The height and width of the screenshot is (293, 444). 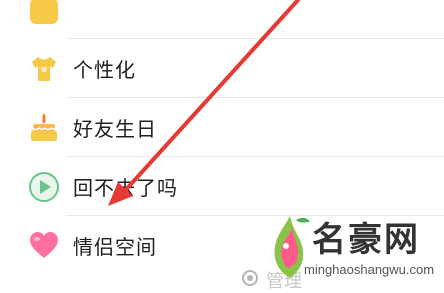 I want to click on manage-icon, so click(x=250, y=280).